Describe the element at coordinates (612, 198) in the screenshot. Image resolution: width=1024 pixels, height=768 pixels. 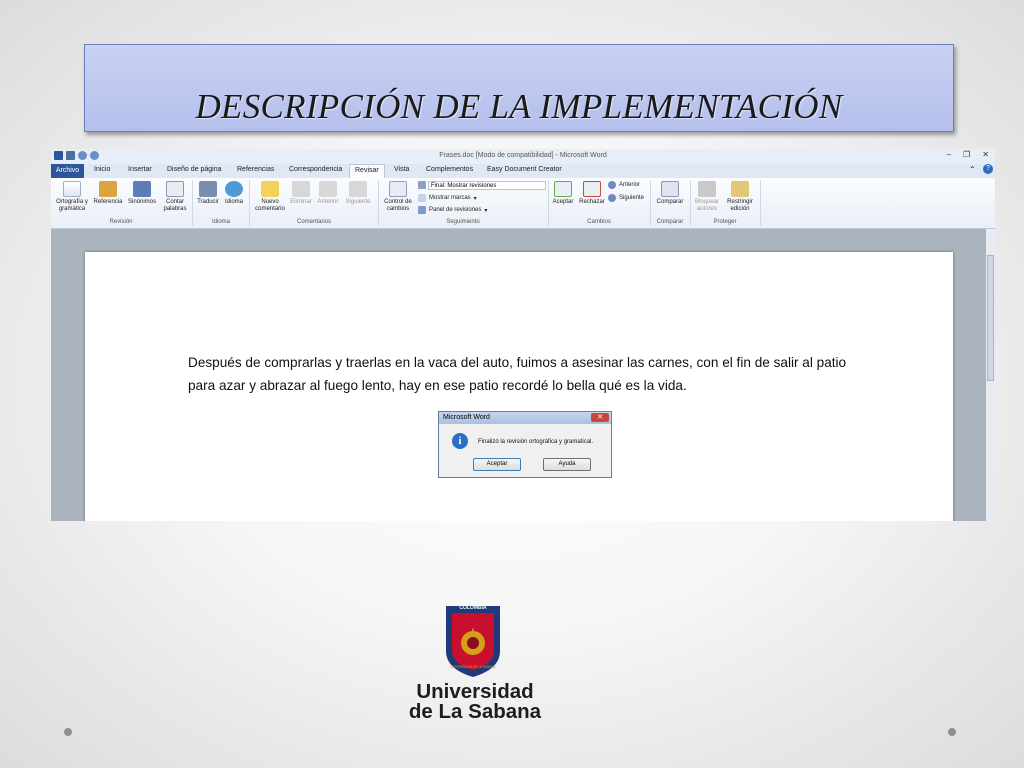
I see `next-change-icon` at that location.